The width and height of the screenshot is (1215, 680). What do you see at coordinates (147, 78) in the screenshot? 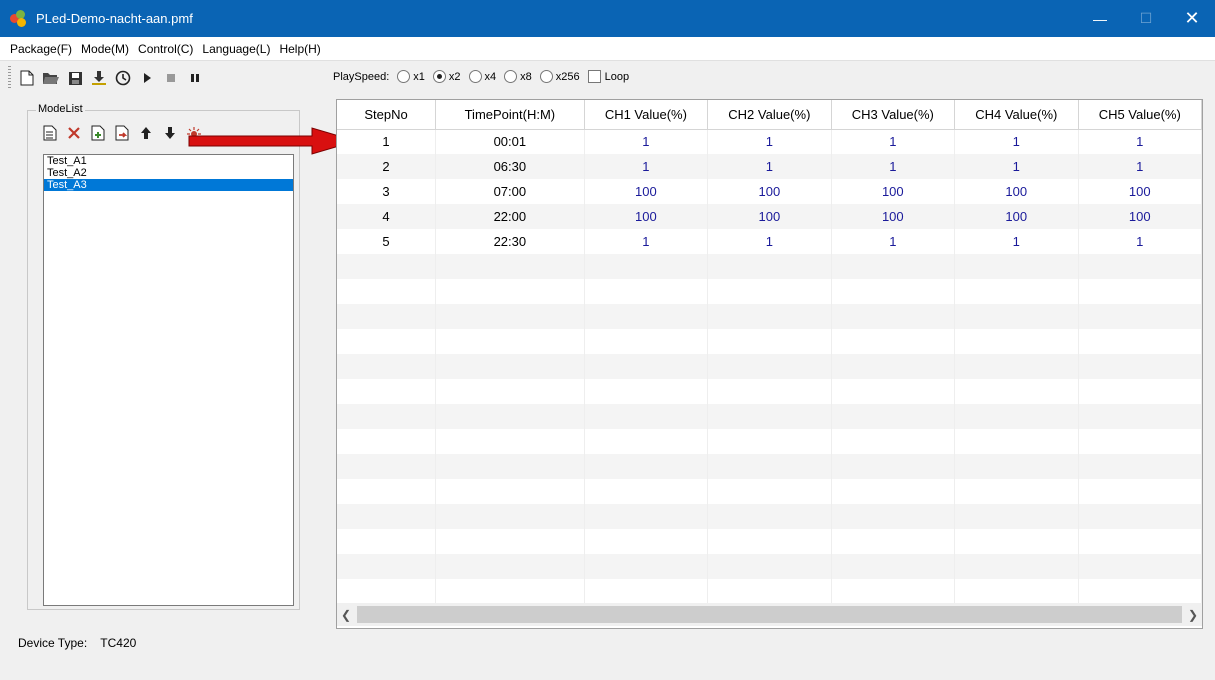
I see `play-icon` at bounding box center [147, 78].